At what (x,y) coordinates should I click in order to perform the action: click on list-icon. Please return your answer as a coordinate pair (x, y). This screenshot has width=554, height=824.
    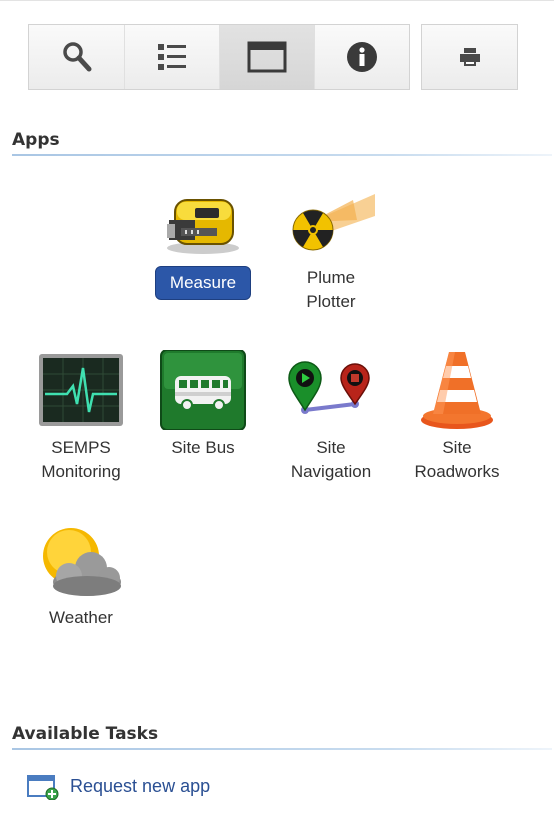
    Looking at the image, I should click on (172, 57).